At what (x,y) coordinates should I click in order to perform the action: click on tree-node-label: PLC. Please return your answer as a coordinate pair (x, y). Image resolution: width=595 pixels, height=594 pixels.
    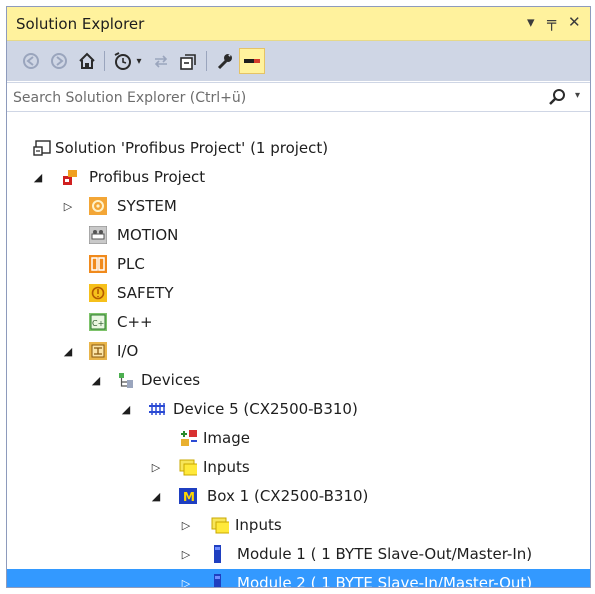
    Looking at the image, I should click on (131, 264).